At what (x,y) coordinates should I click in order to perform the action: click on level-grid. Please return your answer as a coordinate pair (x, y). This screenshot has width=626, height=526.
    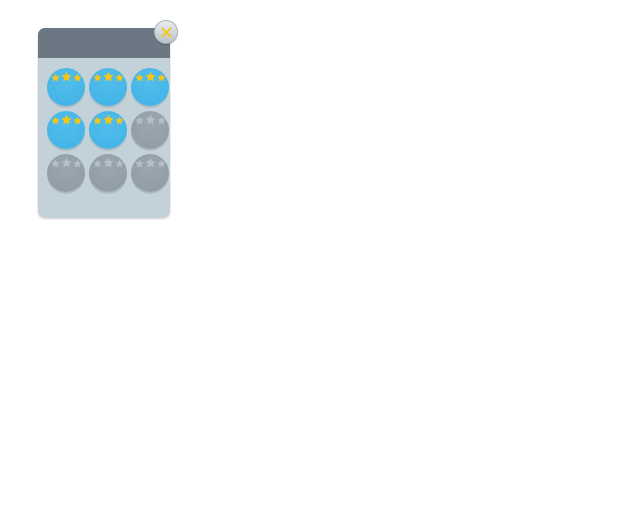
    Looking at the image, I should click on (104, 125).